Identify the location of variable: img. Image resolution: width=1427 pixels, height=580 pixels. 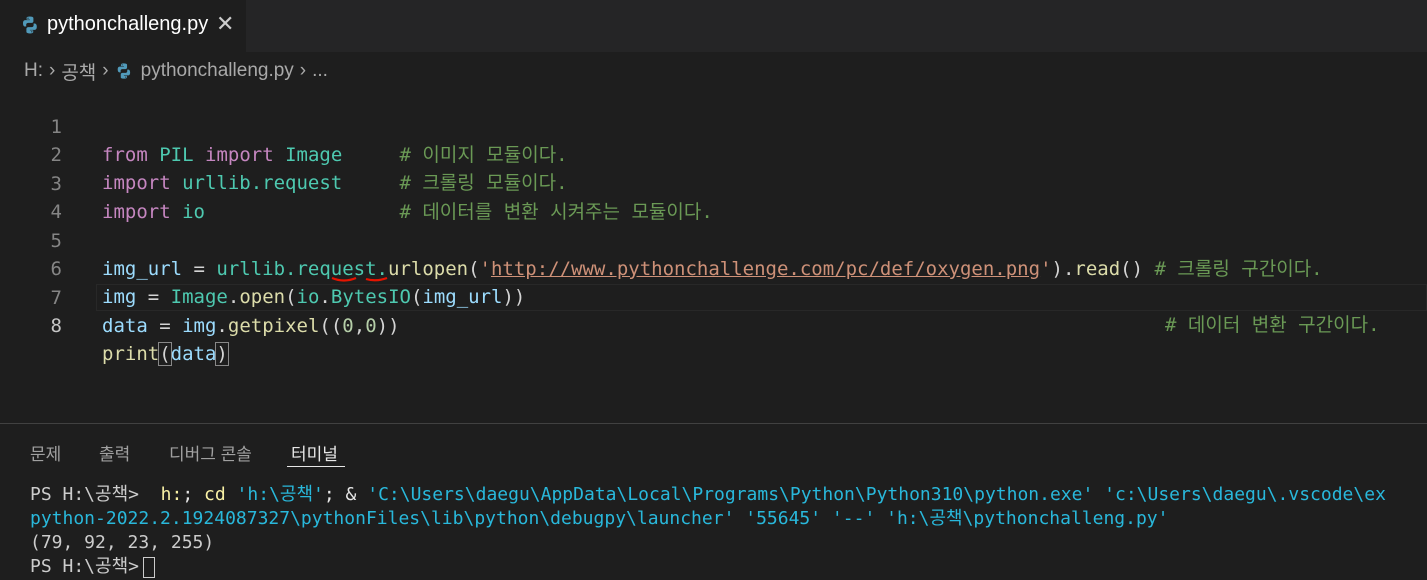
(199, 326).